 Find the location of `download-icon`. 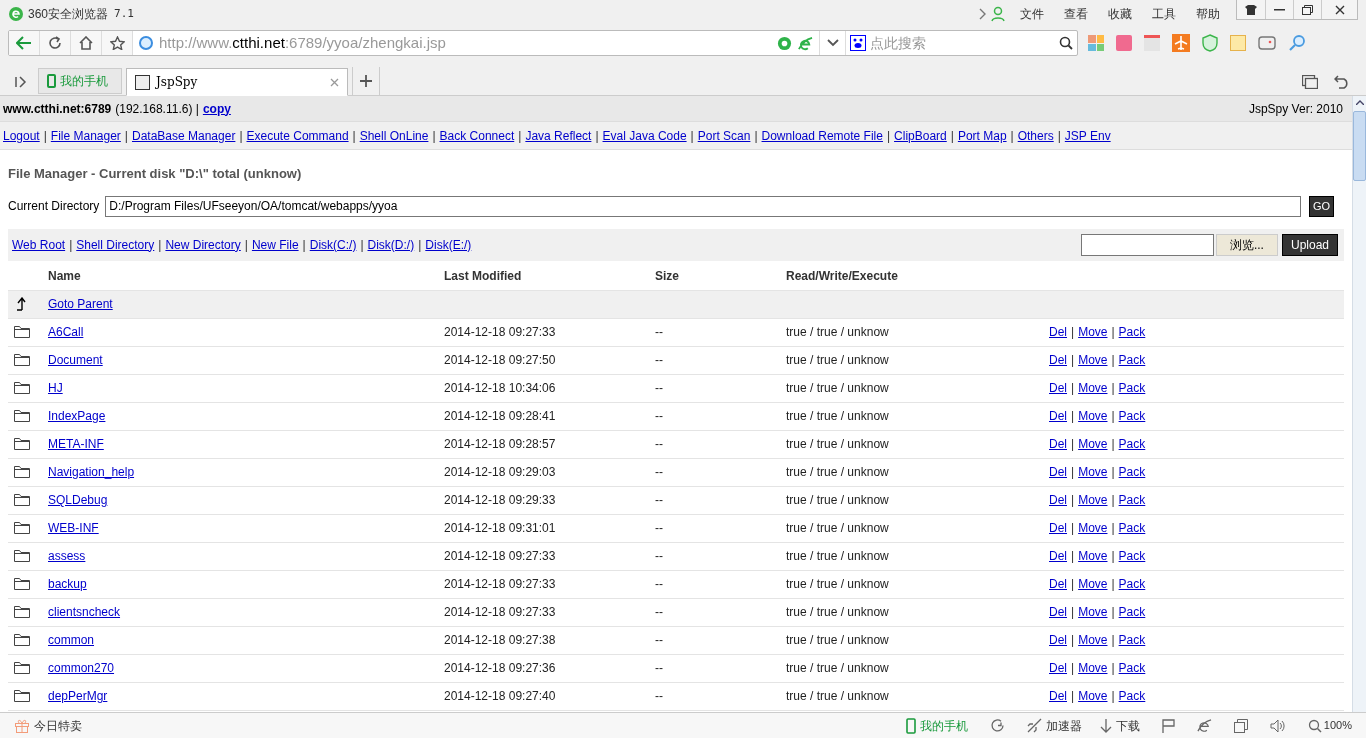

download-icon is located at coordinates (1105, 725).